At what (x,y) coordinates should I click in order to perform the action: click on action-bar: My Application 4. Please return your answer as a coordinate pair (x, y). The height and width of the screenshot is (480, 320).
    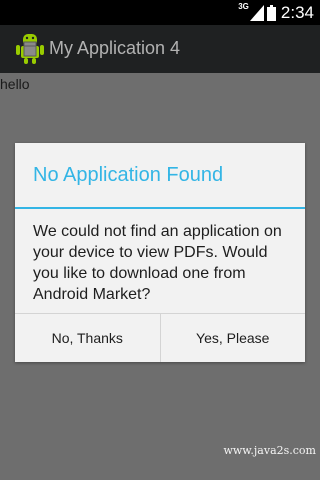
    Looking at the image, I should click on (160, 49).